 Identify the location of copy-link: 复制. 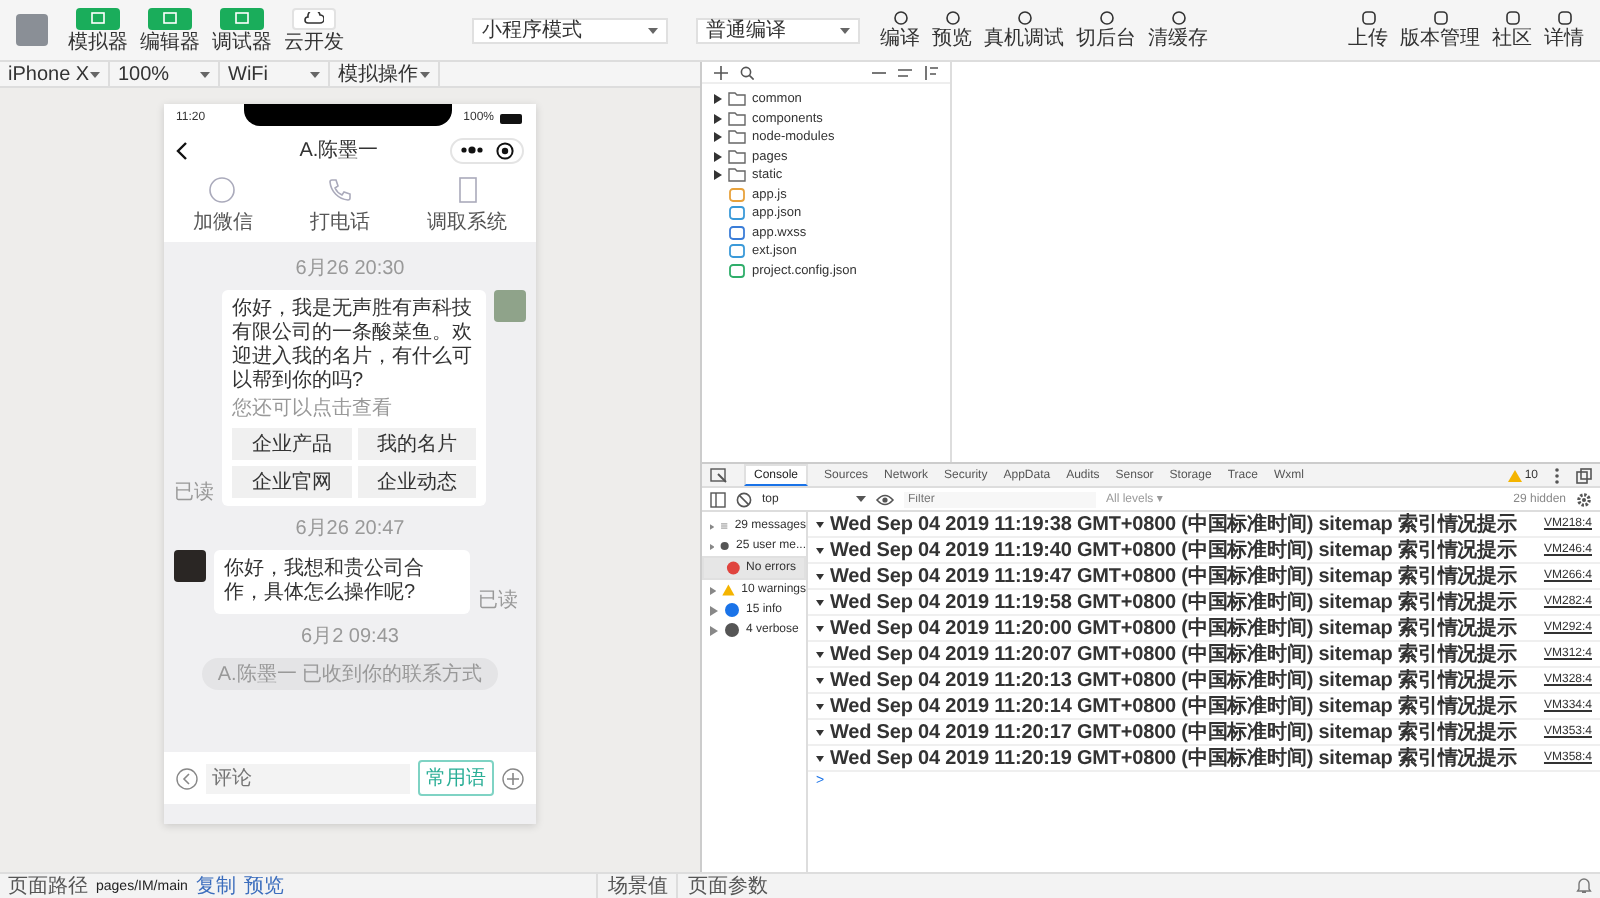
(215, 885).